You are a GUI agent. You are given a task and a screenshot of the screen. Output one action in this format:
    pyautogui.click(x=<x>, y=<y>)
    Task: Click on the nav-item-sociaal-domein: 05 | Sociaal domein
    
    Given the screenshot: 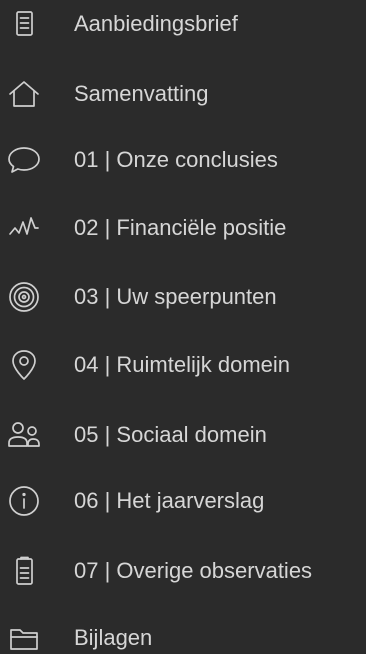 What is the action you would take?
    pyautogui.click(x=183, y=435)
    